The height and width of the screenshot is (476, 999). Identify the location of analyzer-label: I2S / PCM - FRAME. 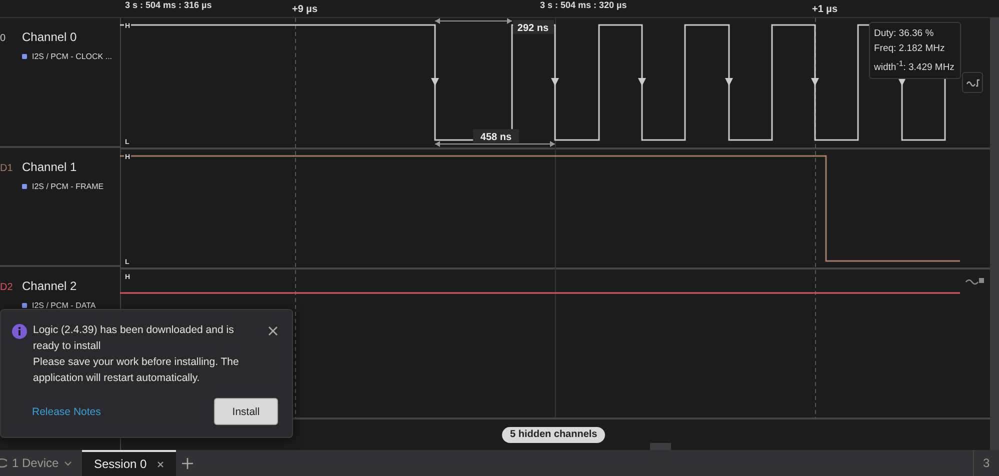
(68, 186).